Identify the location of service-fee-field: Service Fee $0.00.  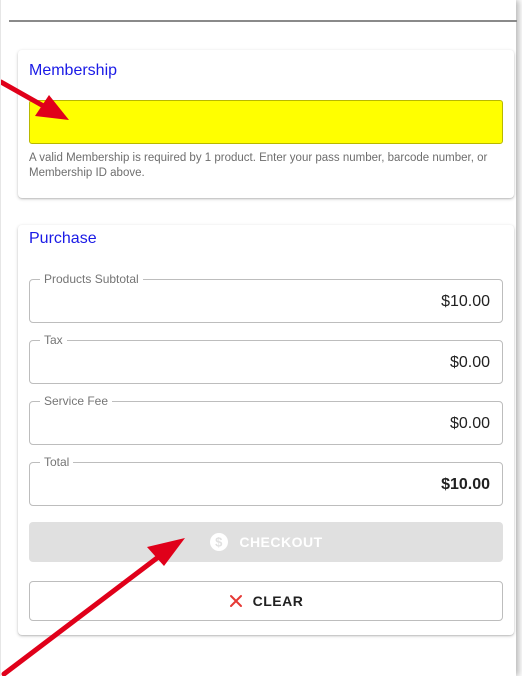
(266, 419).